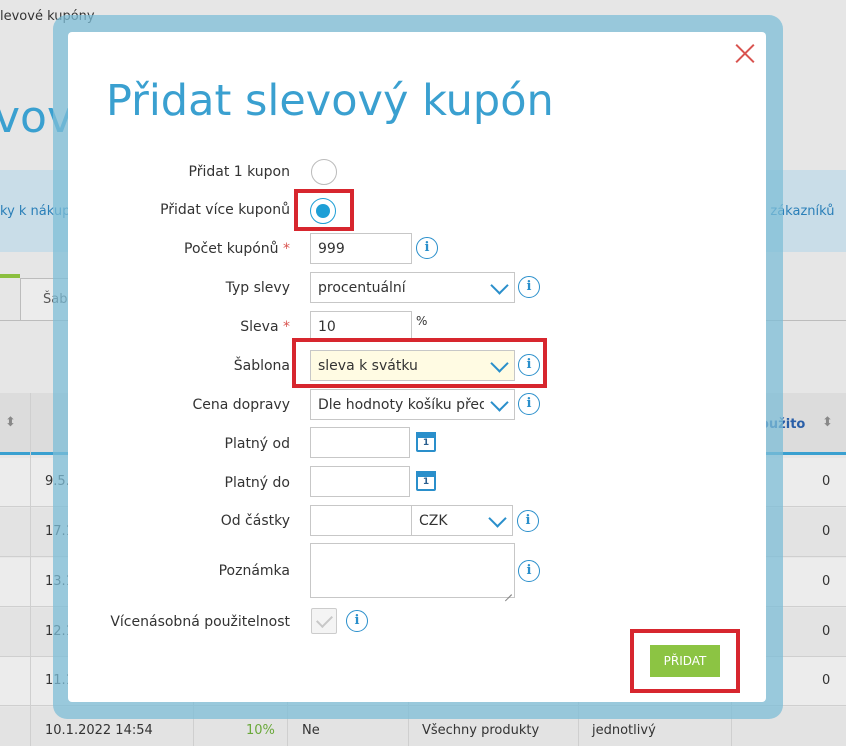 This screenshot has height=746, width=846. What do you see at coordinates (99, 730) in the screenshot?
I see `cell-date: 10.1.2022 14:54` at bounding box center [99, 730].